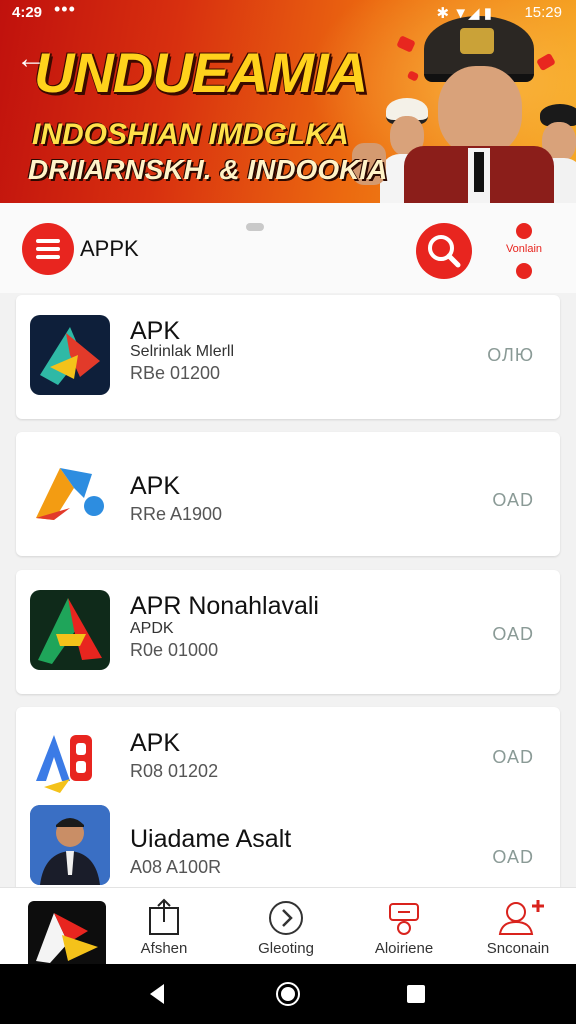 This screenshot has height=1024, width=576. Describe the element at coordinates (158, 994) in the screenshot. I see `back-icon` at that location.